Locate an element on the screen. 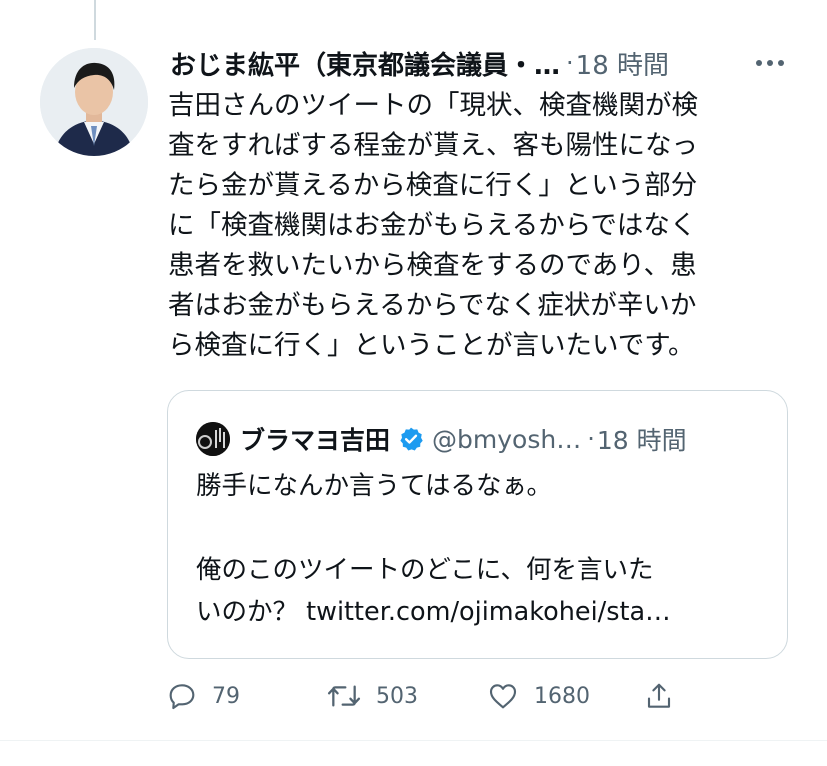 This screenshot has height=766, width=827. tweet-action-bar: 79 503 1680 is located at coordinates (486, 696).